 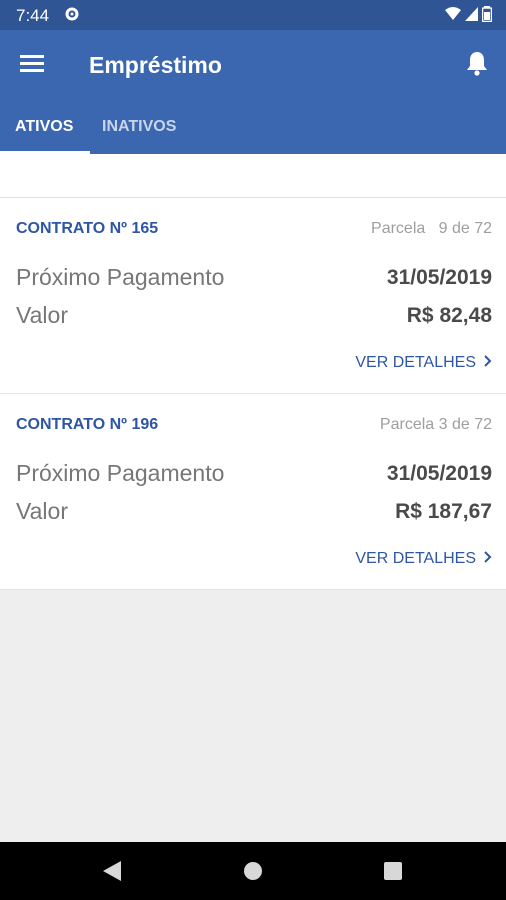 I want to click on recents-icon, so click(x=393, y=871).